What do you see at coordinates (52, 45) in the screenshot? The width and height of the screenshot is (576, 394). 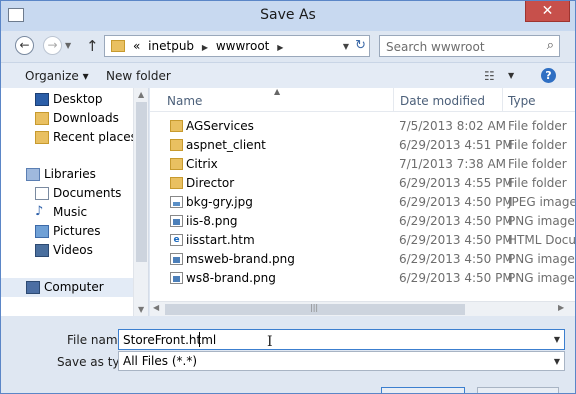 I see `forward-button: →` at bounding box center [52, 45].